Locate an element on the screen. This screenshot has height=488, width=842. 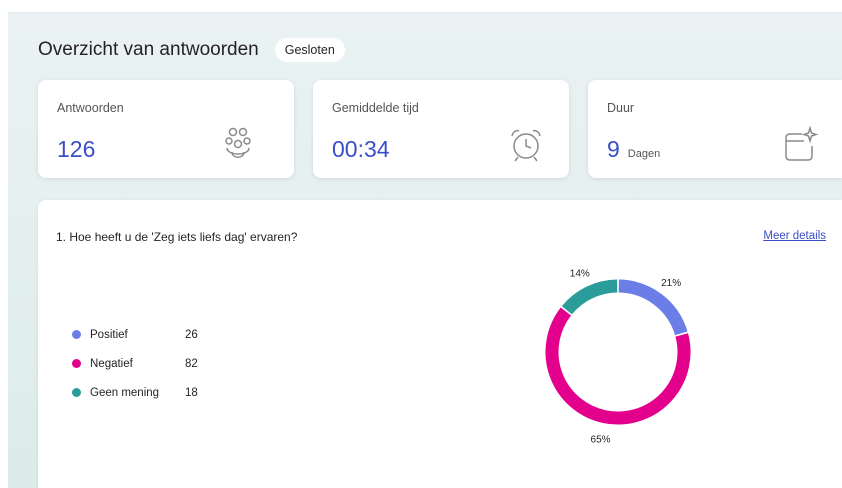
duration-unit: Dagen is located at coordinates (644, 154).